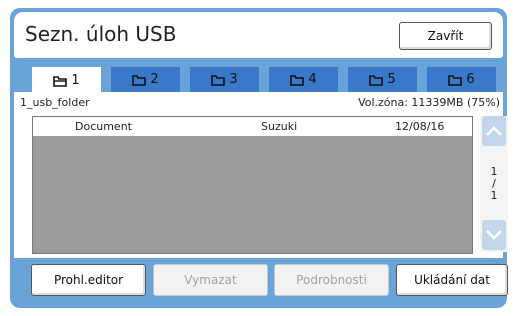  I want to click on folder-name: 1_usb_folder, so click(55, 102).